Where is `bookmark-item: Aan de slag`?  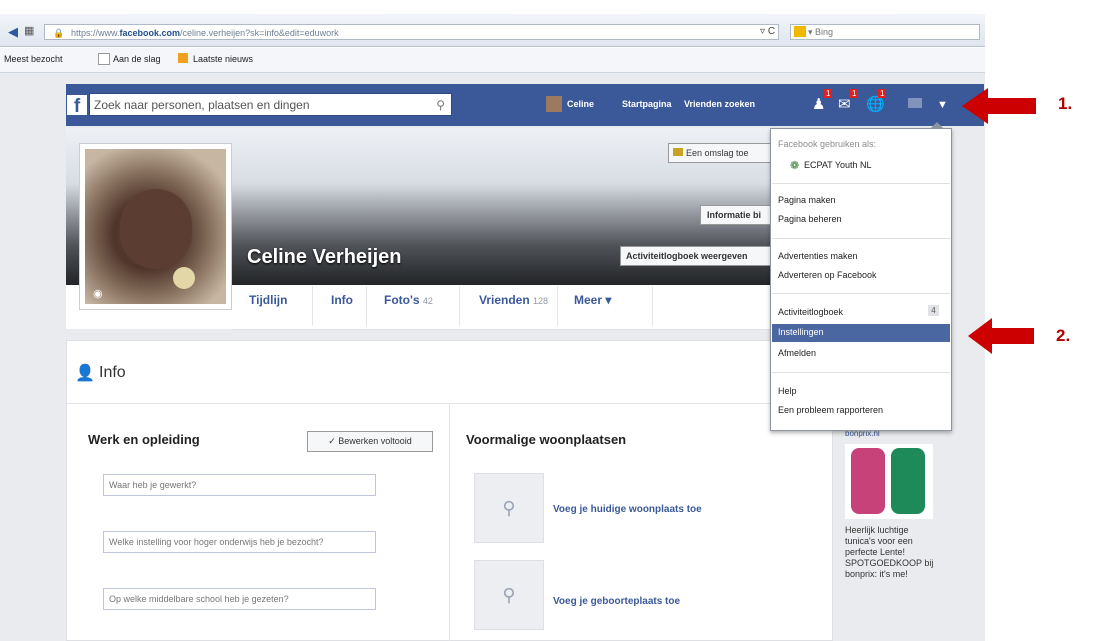
bookmark-item: Aan de slag is located at coordinates (137, 59).